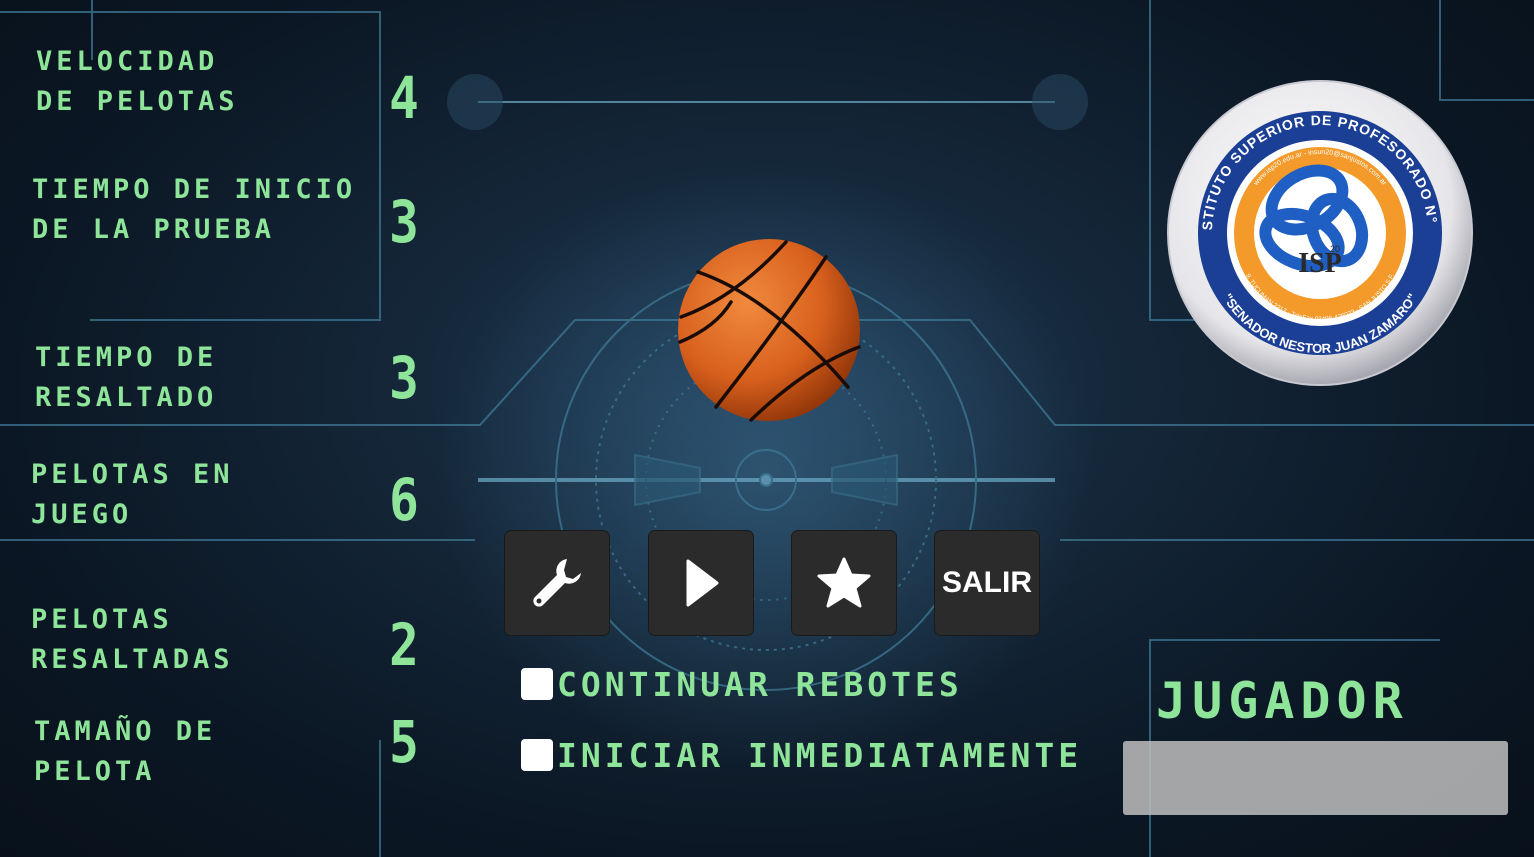 The width and height of the screenshot is (1534, 857). Describe the element at coordinates (194, 209) in the screenshot. I see `setting-label-start-time: TIEMPO DE INICIO DE LA PRUEBA` at that location.